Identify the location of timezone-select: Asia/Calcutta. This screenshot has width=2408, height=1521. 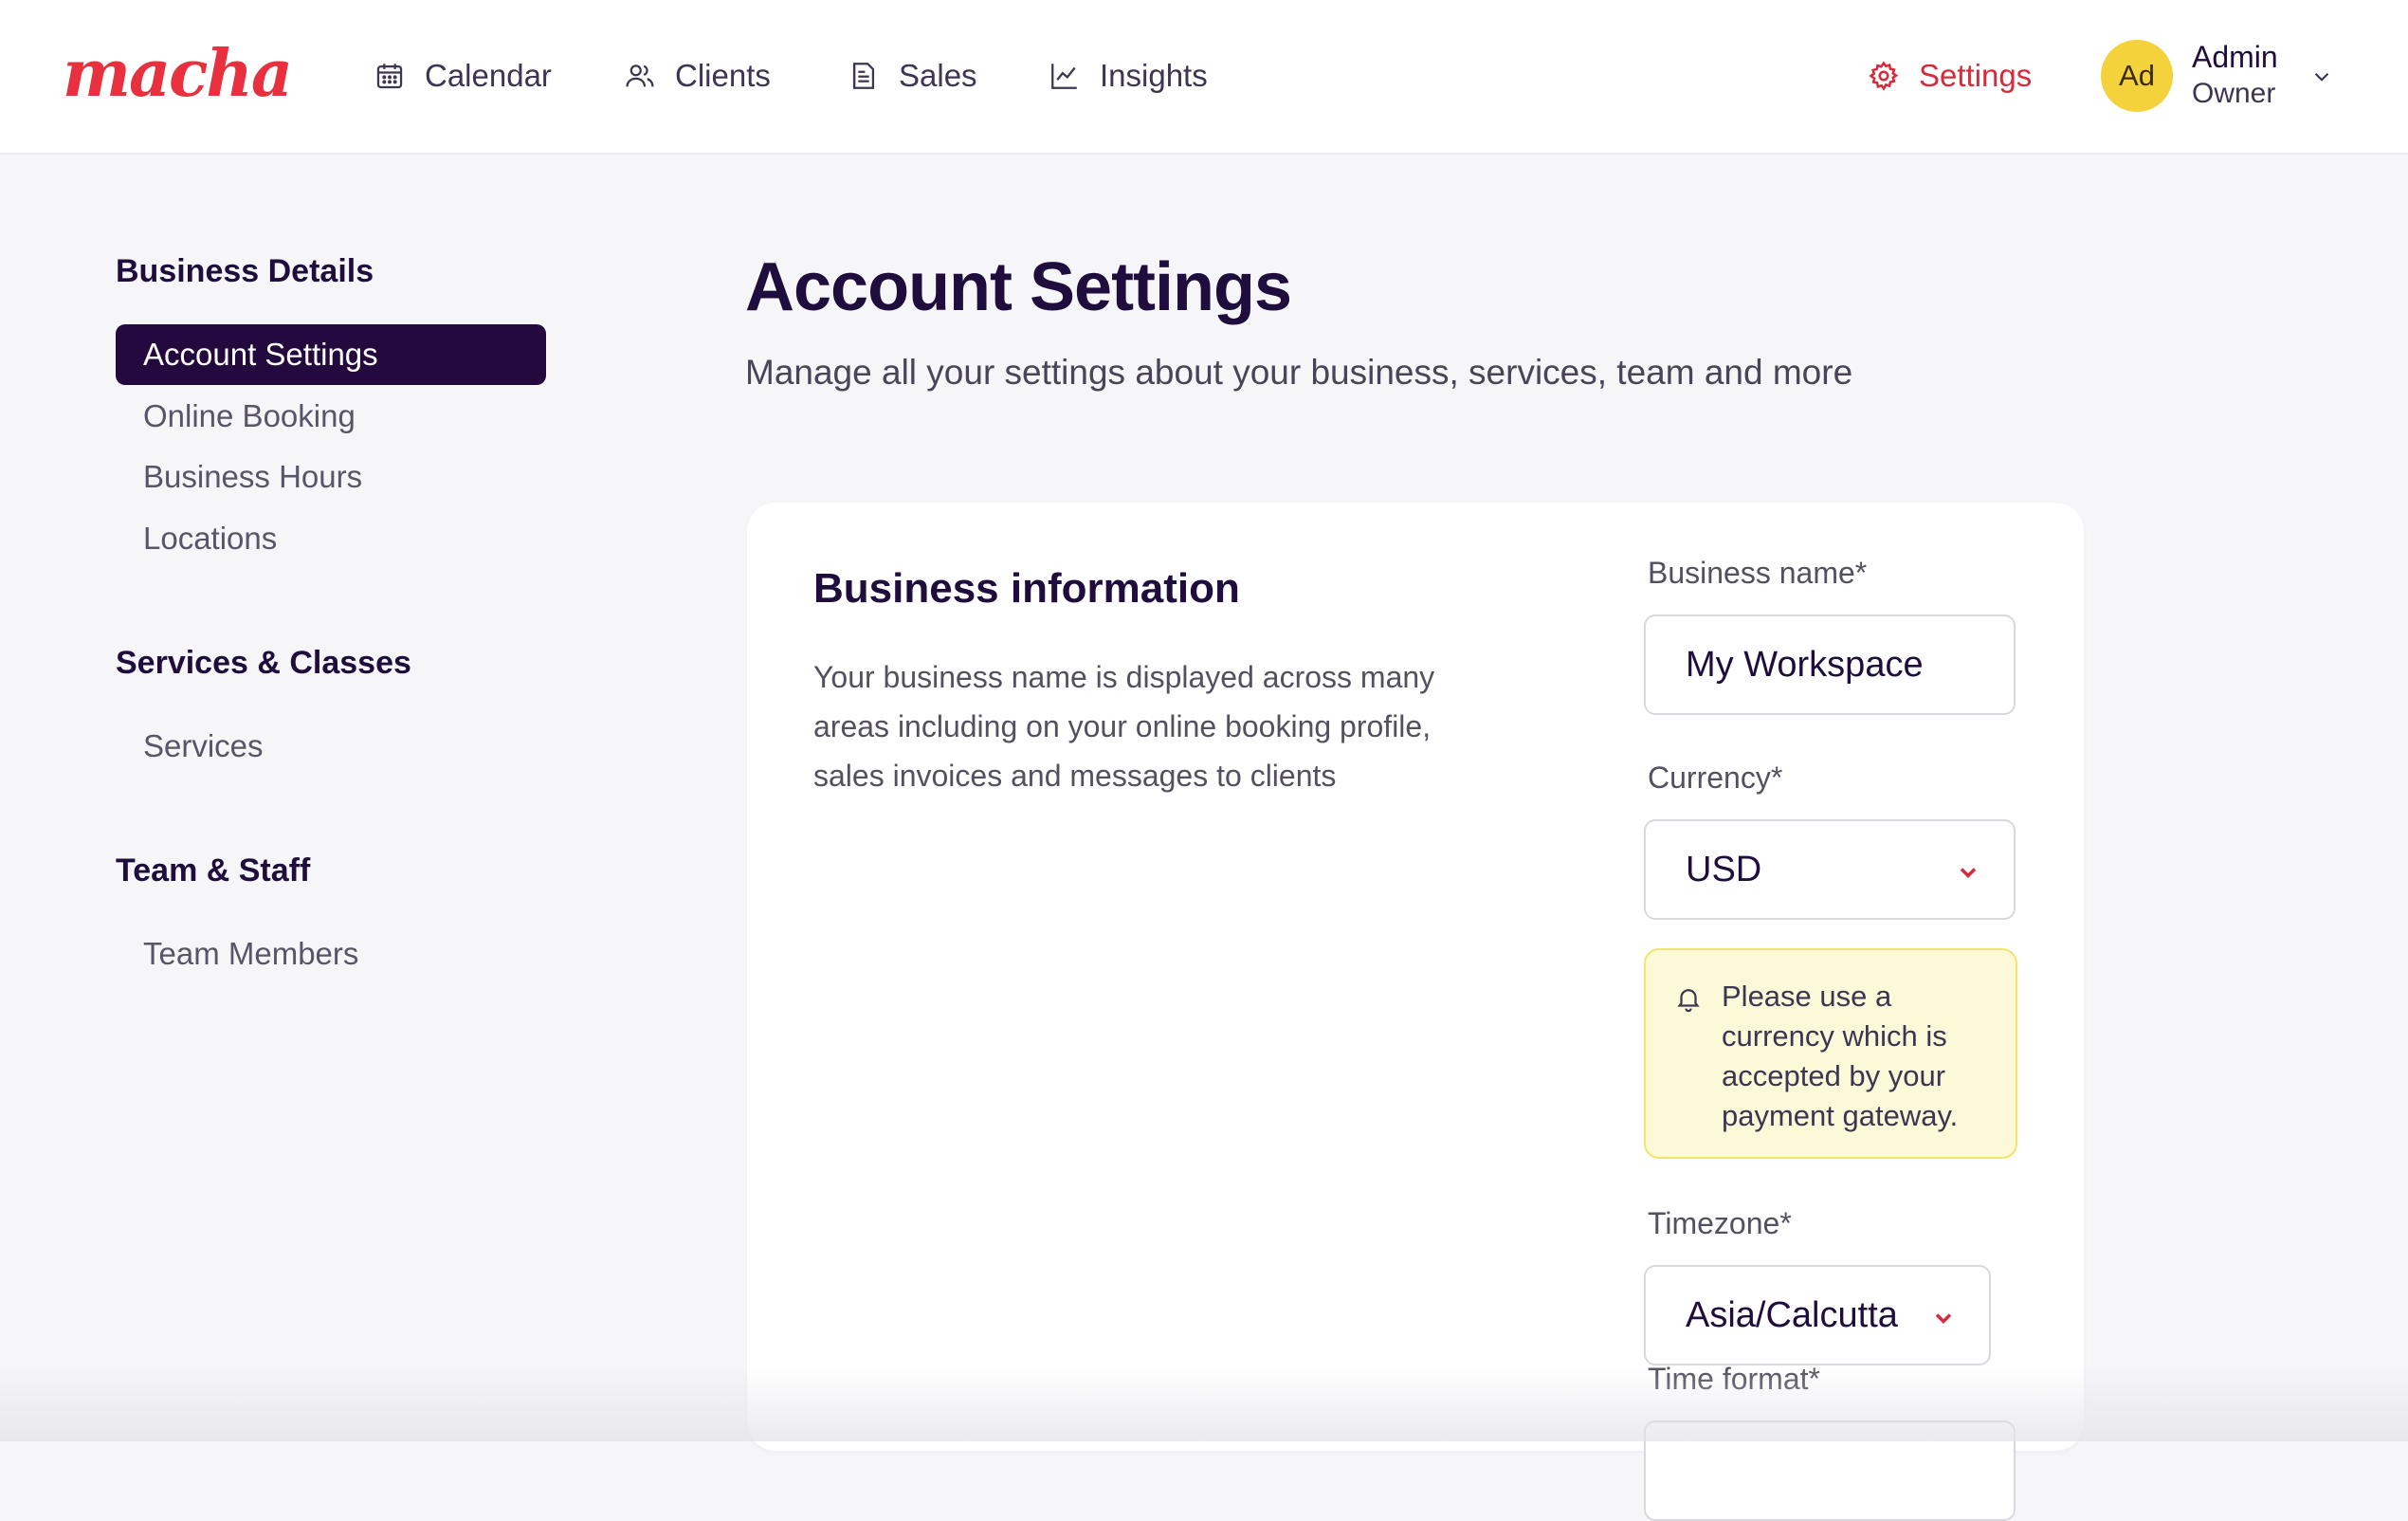
(1817, 1315).